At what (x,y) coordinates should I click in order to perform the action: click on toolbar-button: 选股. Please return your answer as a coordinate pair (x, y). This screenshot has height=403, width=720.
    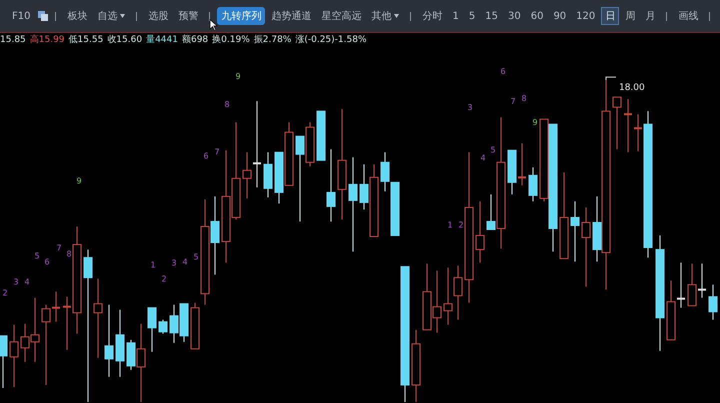
    Looking at the image, I should click on (158, 16).